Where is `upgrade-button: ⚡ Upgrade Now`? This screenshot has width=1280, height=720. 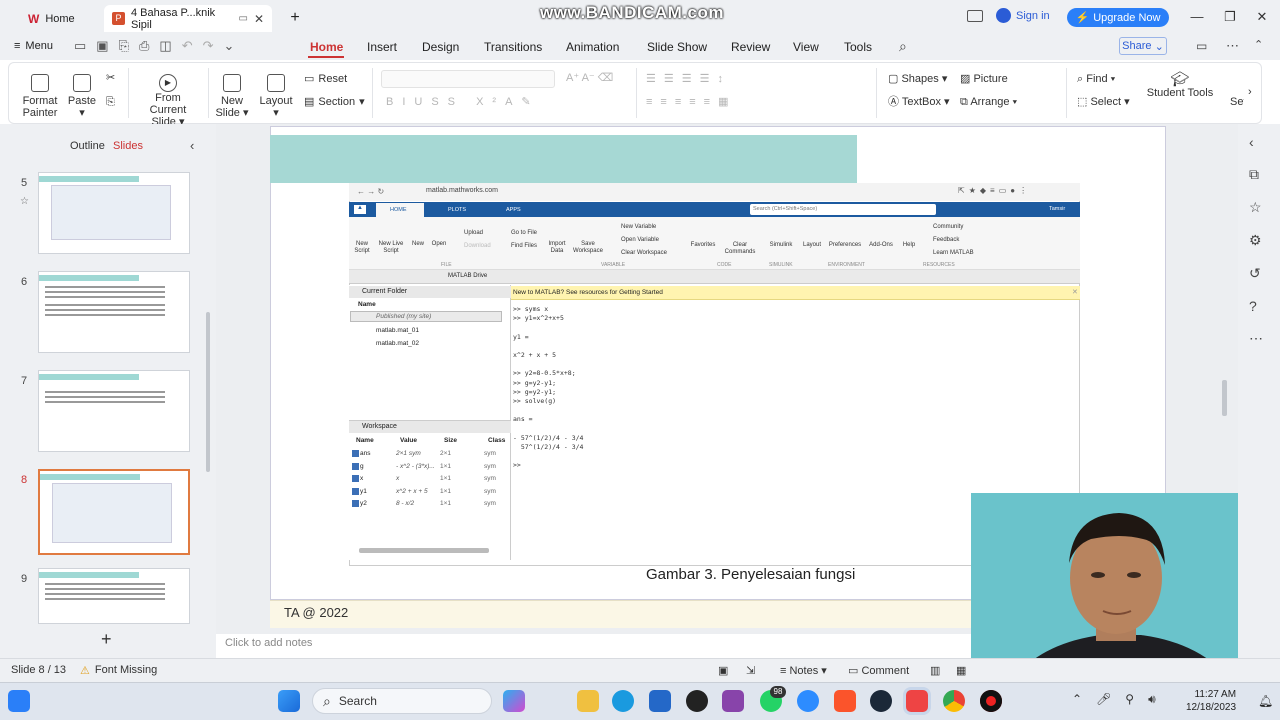
upgrade-button: ⚡ Upgrade Now is located at coordinates (1118, 17).